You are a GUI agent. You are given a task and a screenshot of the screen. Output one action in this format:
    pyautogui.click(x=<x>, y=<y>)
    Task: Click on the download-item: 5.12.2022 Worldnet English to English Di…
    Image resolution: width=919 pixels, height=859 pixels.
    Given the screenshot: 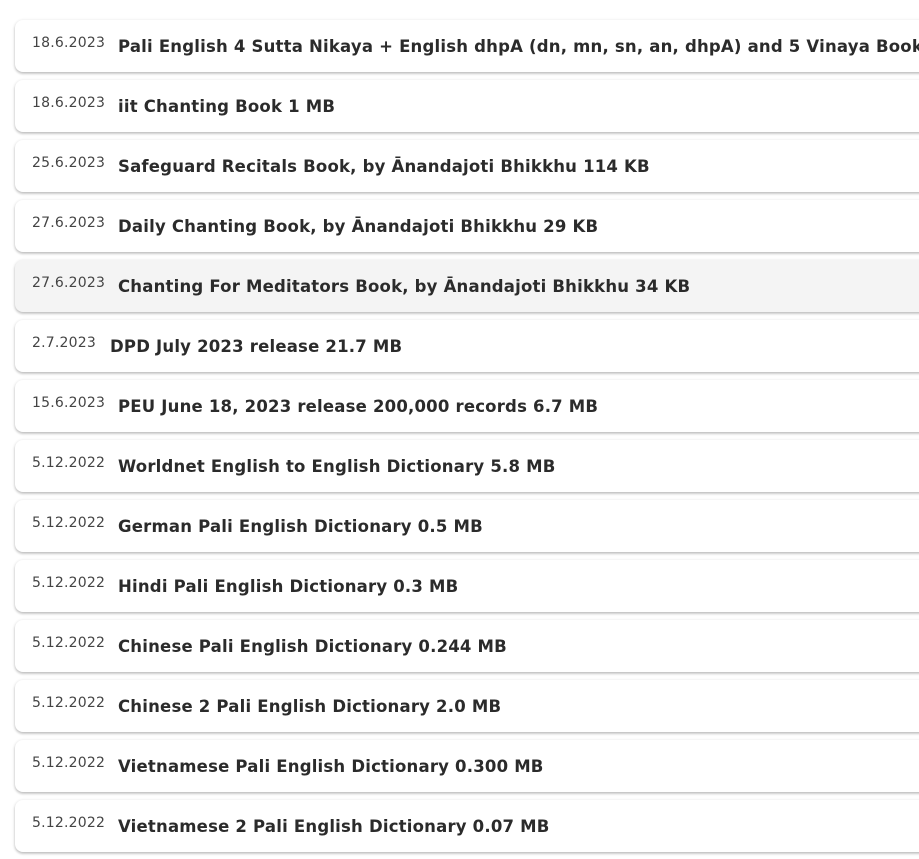 What is the action you would take?
    pyautogui.click(x=467, y=466)
    